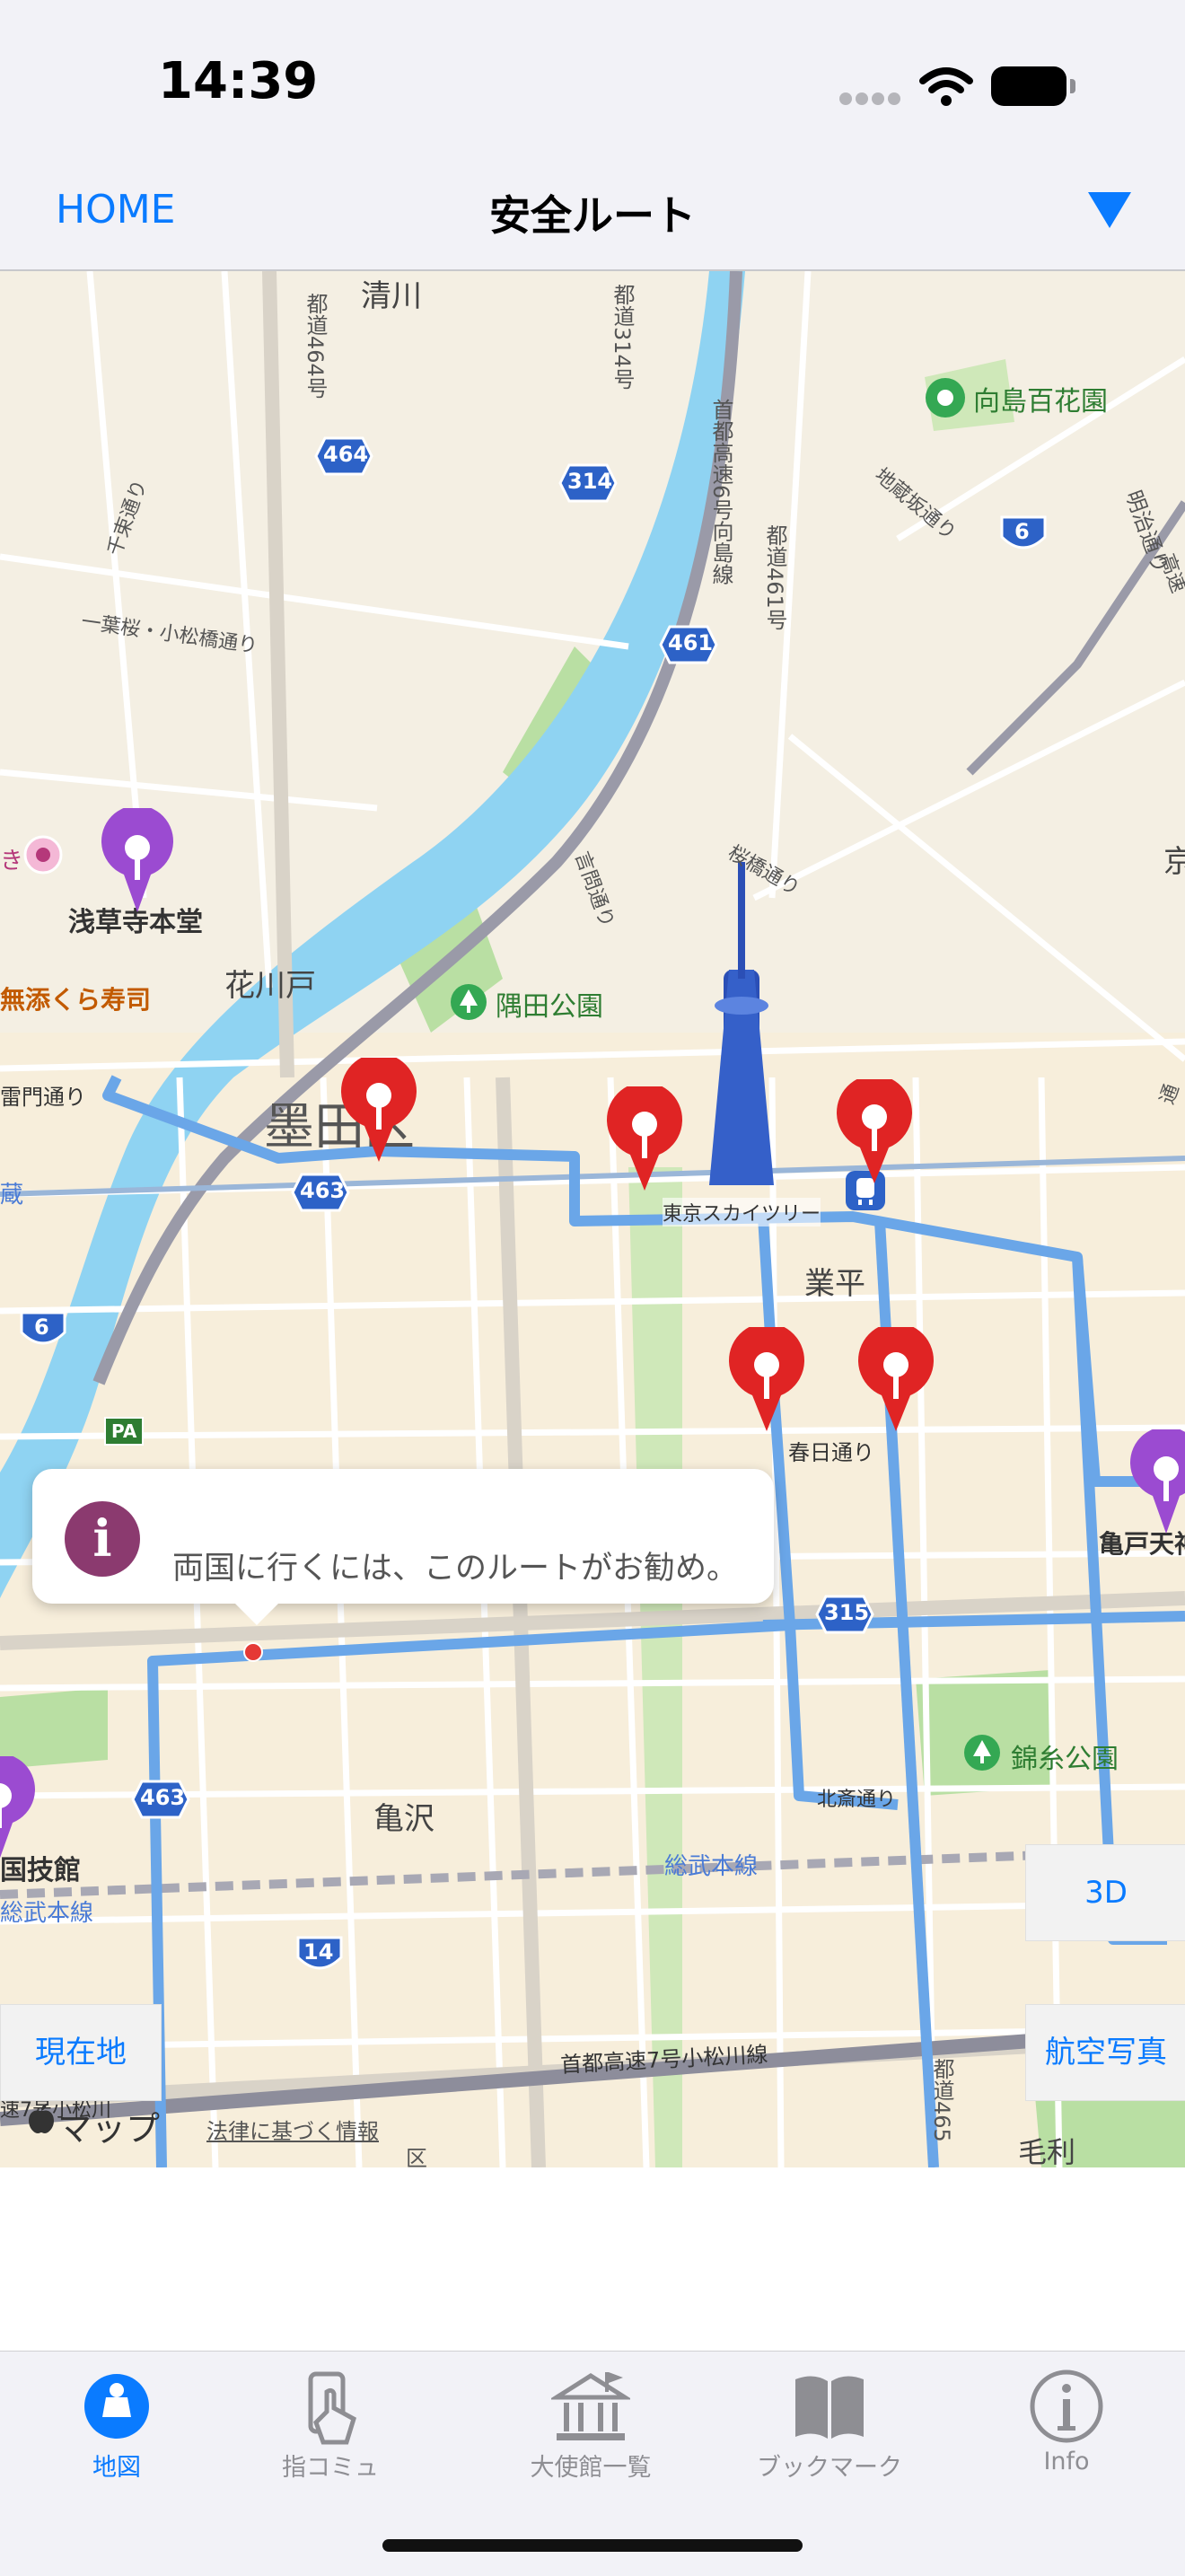 Image resolution: width=1185 pixels, height=2576 pixels. Describe the element at coordinates (622, 337) in the screenshot. I see `map-label-route314: 都道314号` at that location.